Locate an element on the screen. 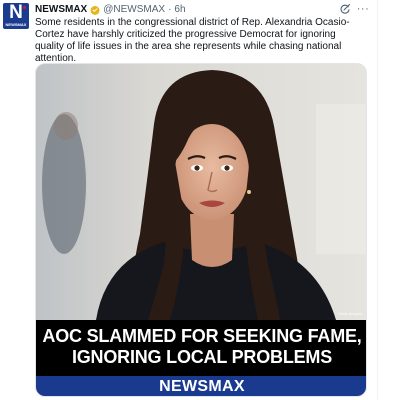 The height and width of the screenshot is (400, 400). tweet-timestamp: 6h is located at coordinates (179, 10).